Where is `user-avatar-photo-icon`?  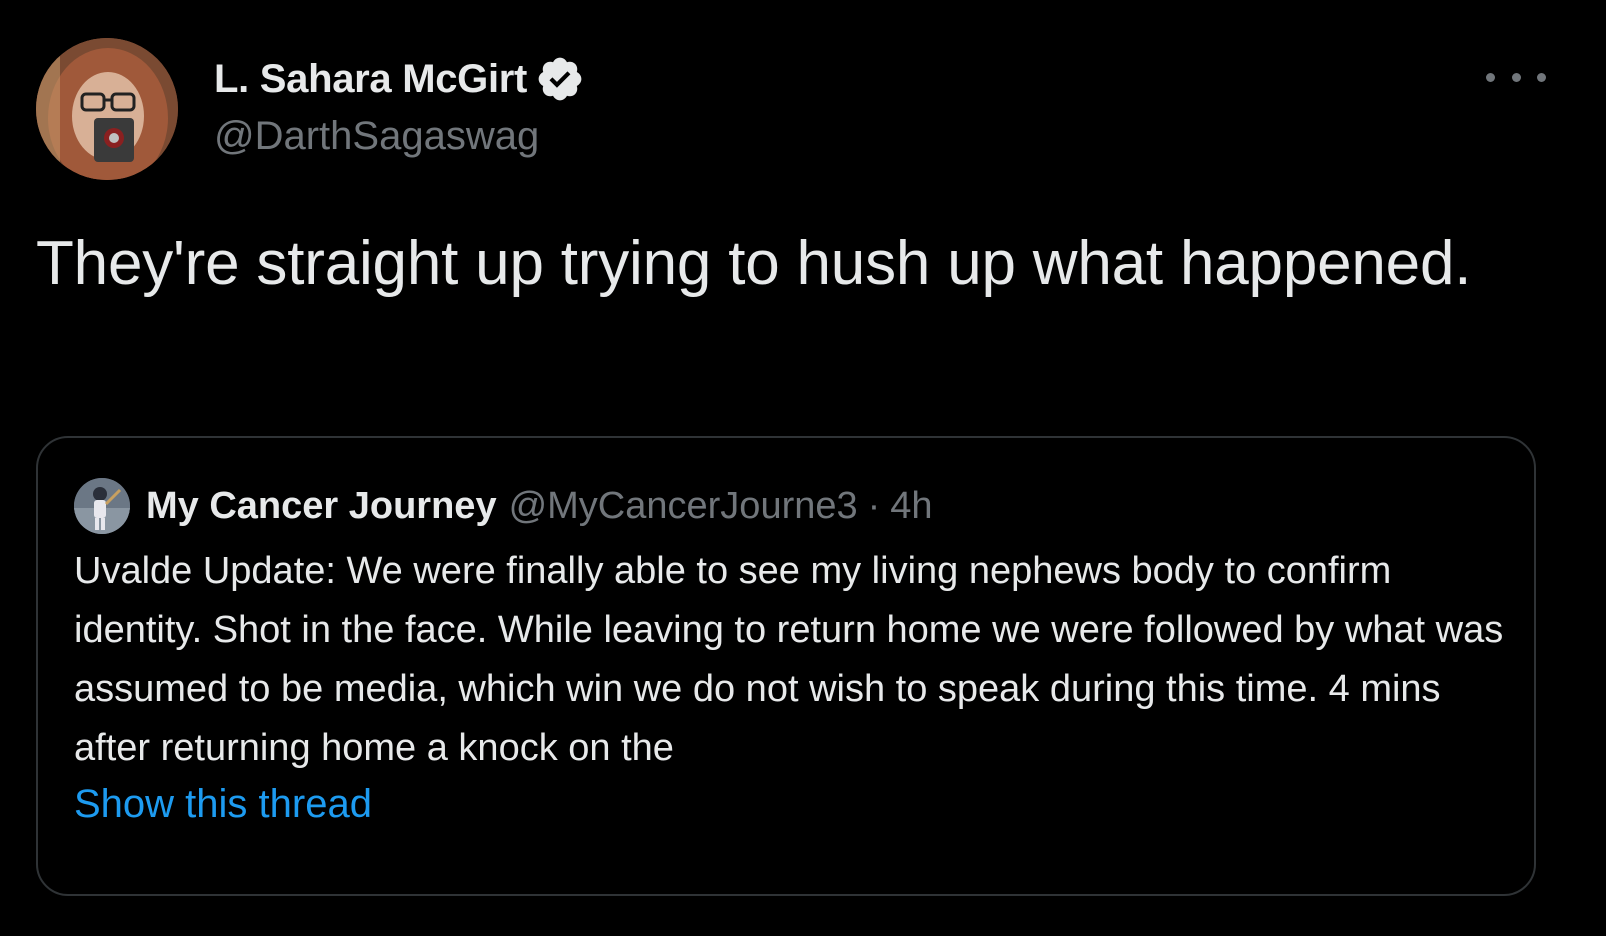 user-avatar-photo-icon is located at coordinates (107, 109).